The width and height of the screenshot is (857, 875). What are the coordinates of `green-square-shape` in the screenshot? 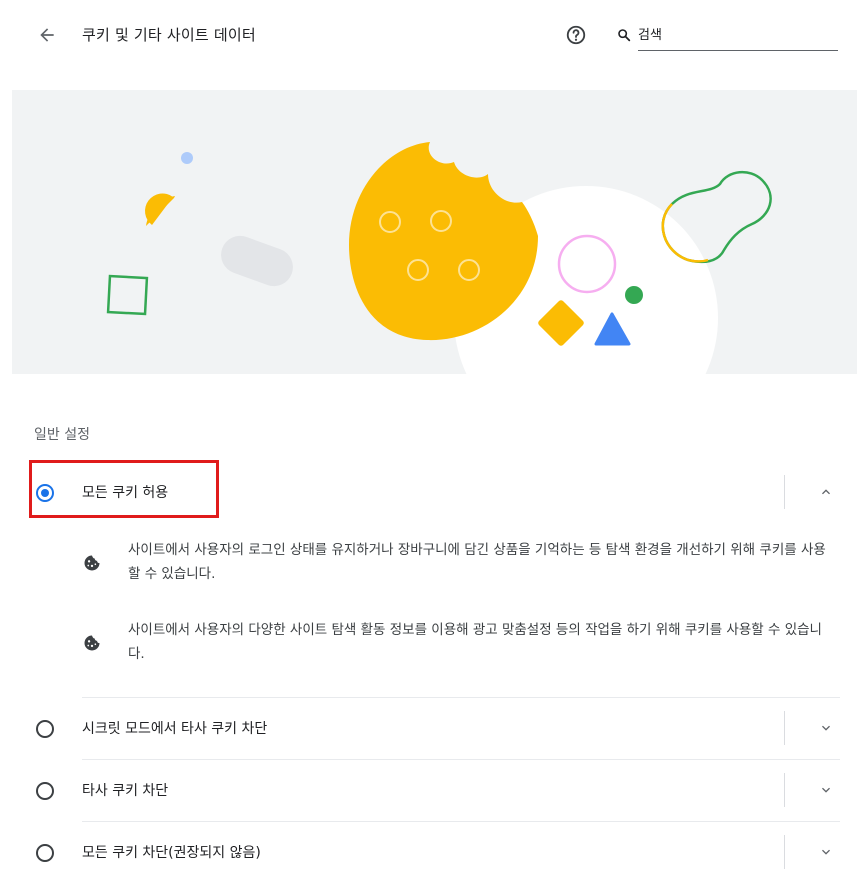 It's located at (127, 295).